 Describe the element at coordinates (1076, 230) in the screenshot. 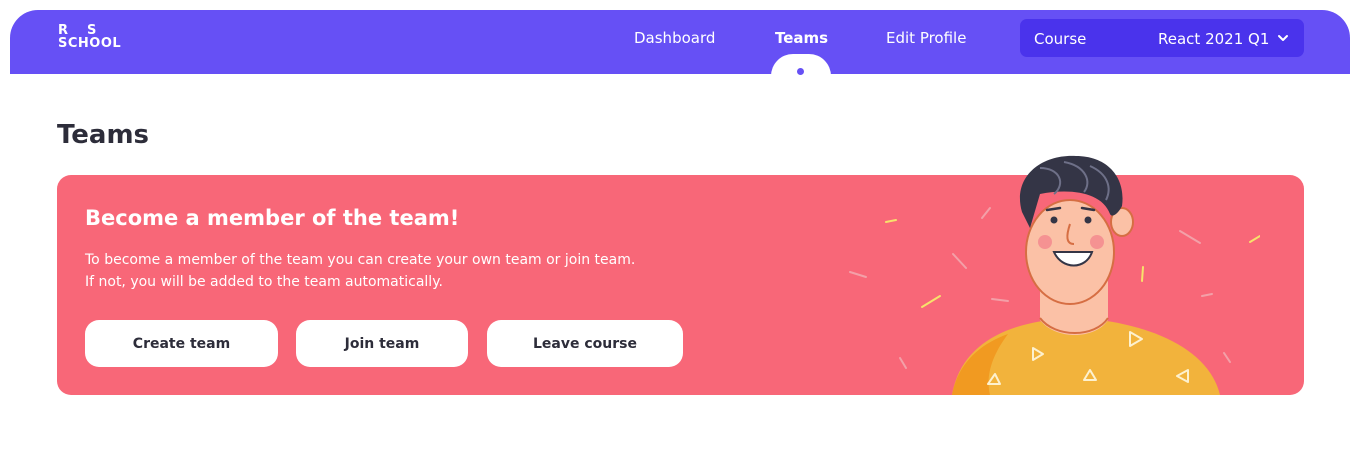

I see `person-head` at that location.